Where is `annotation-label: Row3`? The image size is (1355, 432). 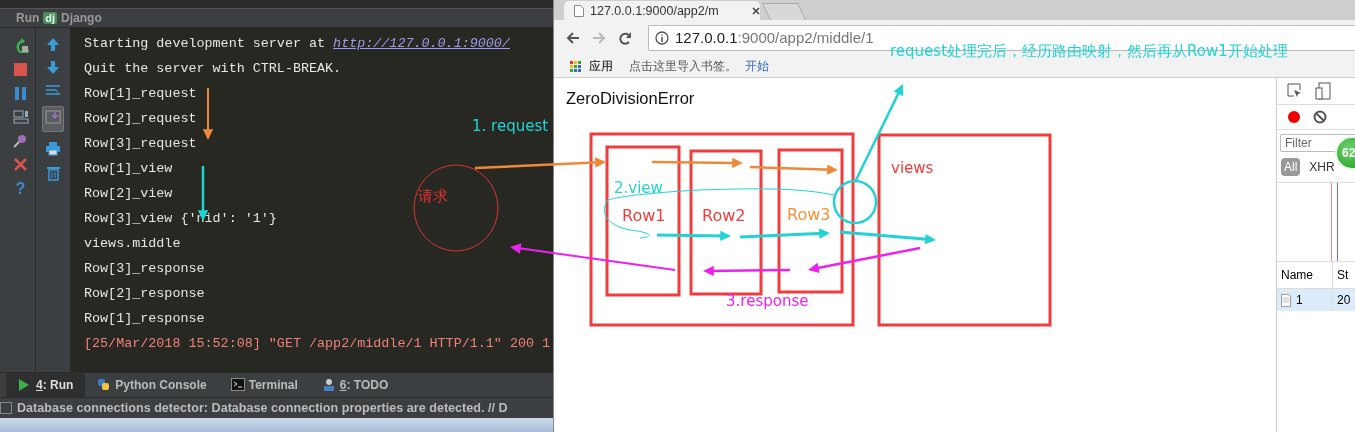 annotation-label: Row3 is located at coordinates (809, 215).